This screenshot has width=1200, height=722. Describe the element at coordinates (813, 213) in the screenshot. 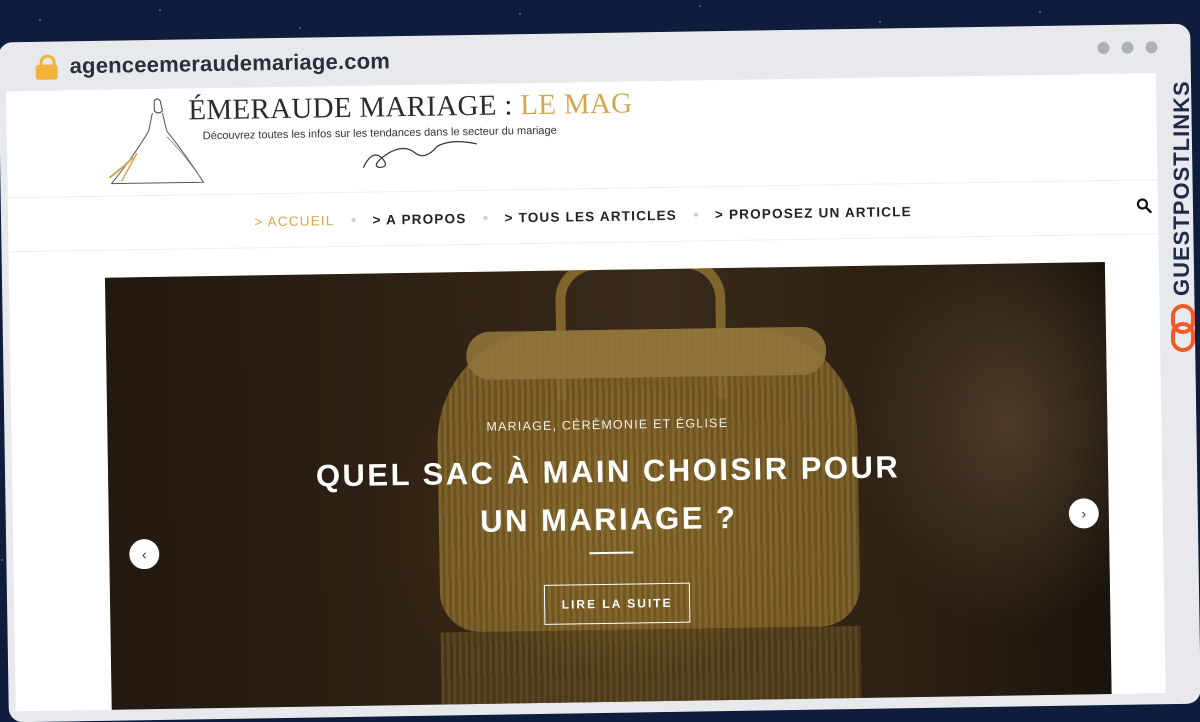

I see `nav-item-proposez-un-article: > PROPOSEZ UN ARTICLE` at that location.